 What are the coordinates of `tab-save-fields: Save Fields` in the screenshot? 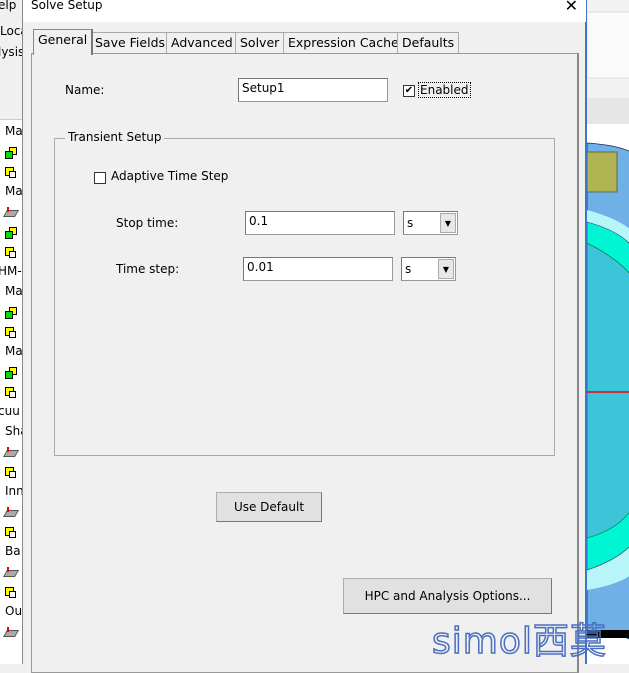 It's located at (130, 43).